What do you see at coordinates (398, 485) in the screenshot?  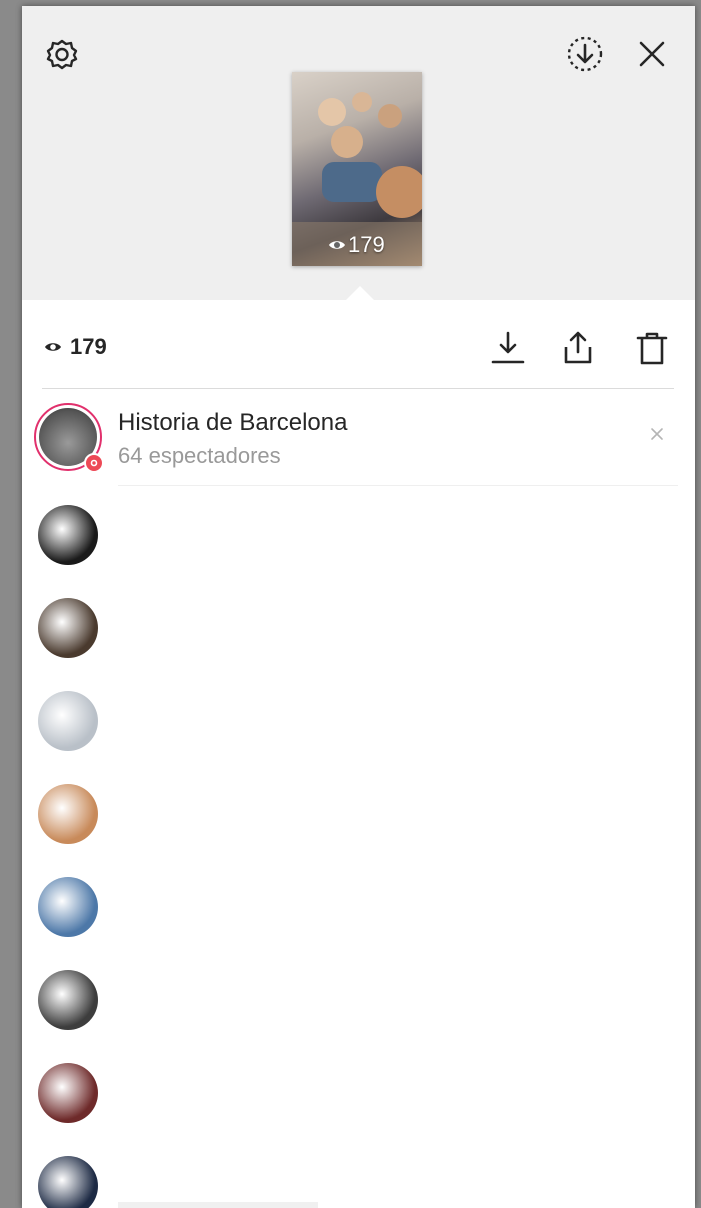 I see `row-divider` at bounding box center [398, 485].